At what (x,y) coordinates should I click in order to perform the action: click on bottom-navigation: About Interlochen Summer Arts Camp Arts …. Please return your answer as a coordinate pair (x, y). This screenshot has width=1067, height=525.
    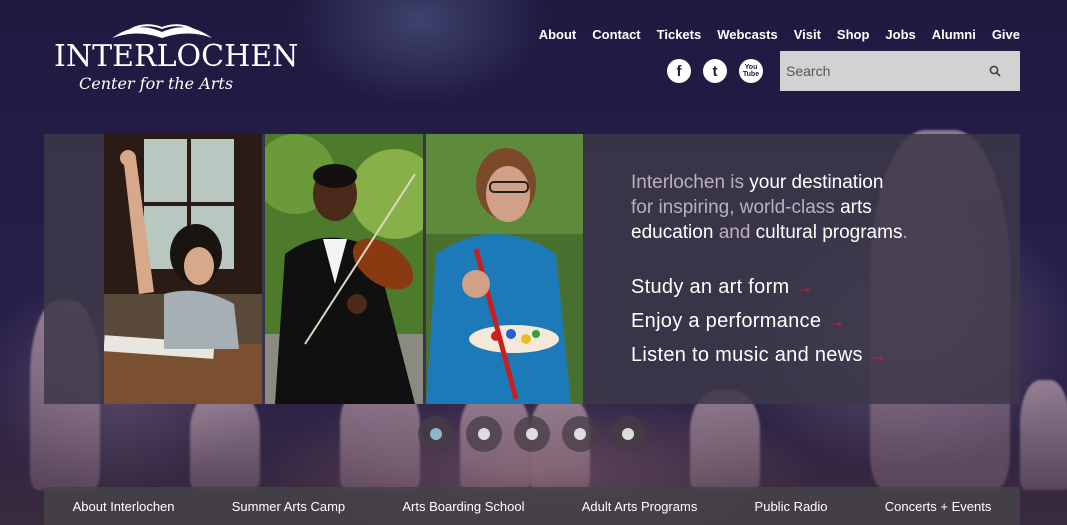
    Looking at the image, I should click on (532, 506).